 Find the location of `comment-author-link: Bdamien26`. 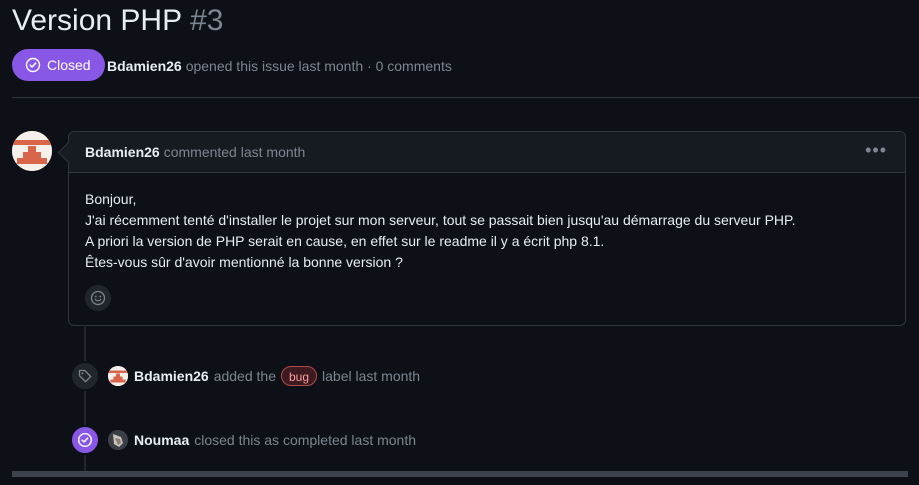

comment-author-link: Bdamien26 is located at coordinates (122, 152).